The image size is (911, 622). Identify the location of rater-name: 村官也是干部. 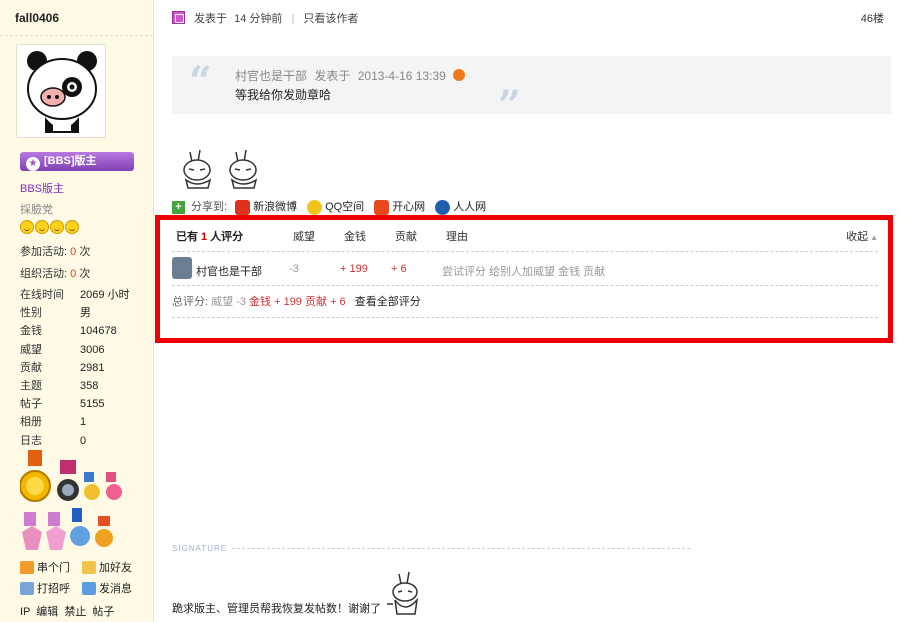
(229, 271).